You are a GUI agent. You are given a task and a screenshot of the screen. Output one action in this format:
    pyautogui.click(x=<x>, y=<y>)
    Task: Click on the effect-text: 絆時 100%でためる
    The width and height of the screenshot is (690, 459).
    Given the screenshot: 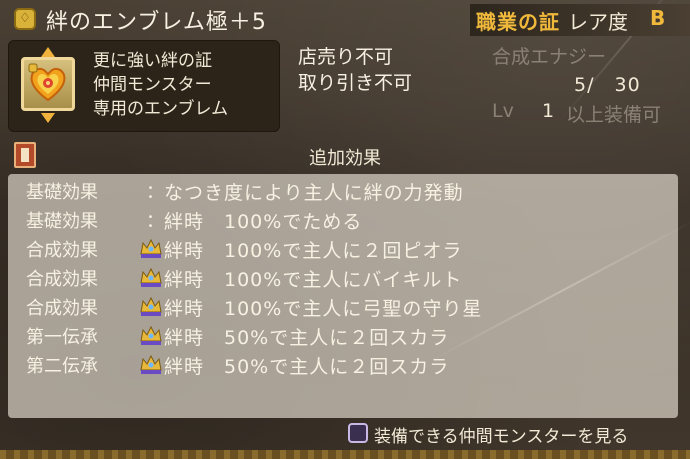 What is the action you would take?
    pyautogui.click(x=263, y=222)
    